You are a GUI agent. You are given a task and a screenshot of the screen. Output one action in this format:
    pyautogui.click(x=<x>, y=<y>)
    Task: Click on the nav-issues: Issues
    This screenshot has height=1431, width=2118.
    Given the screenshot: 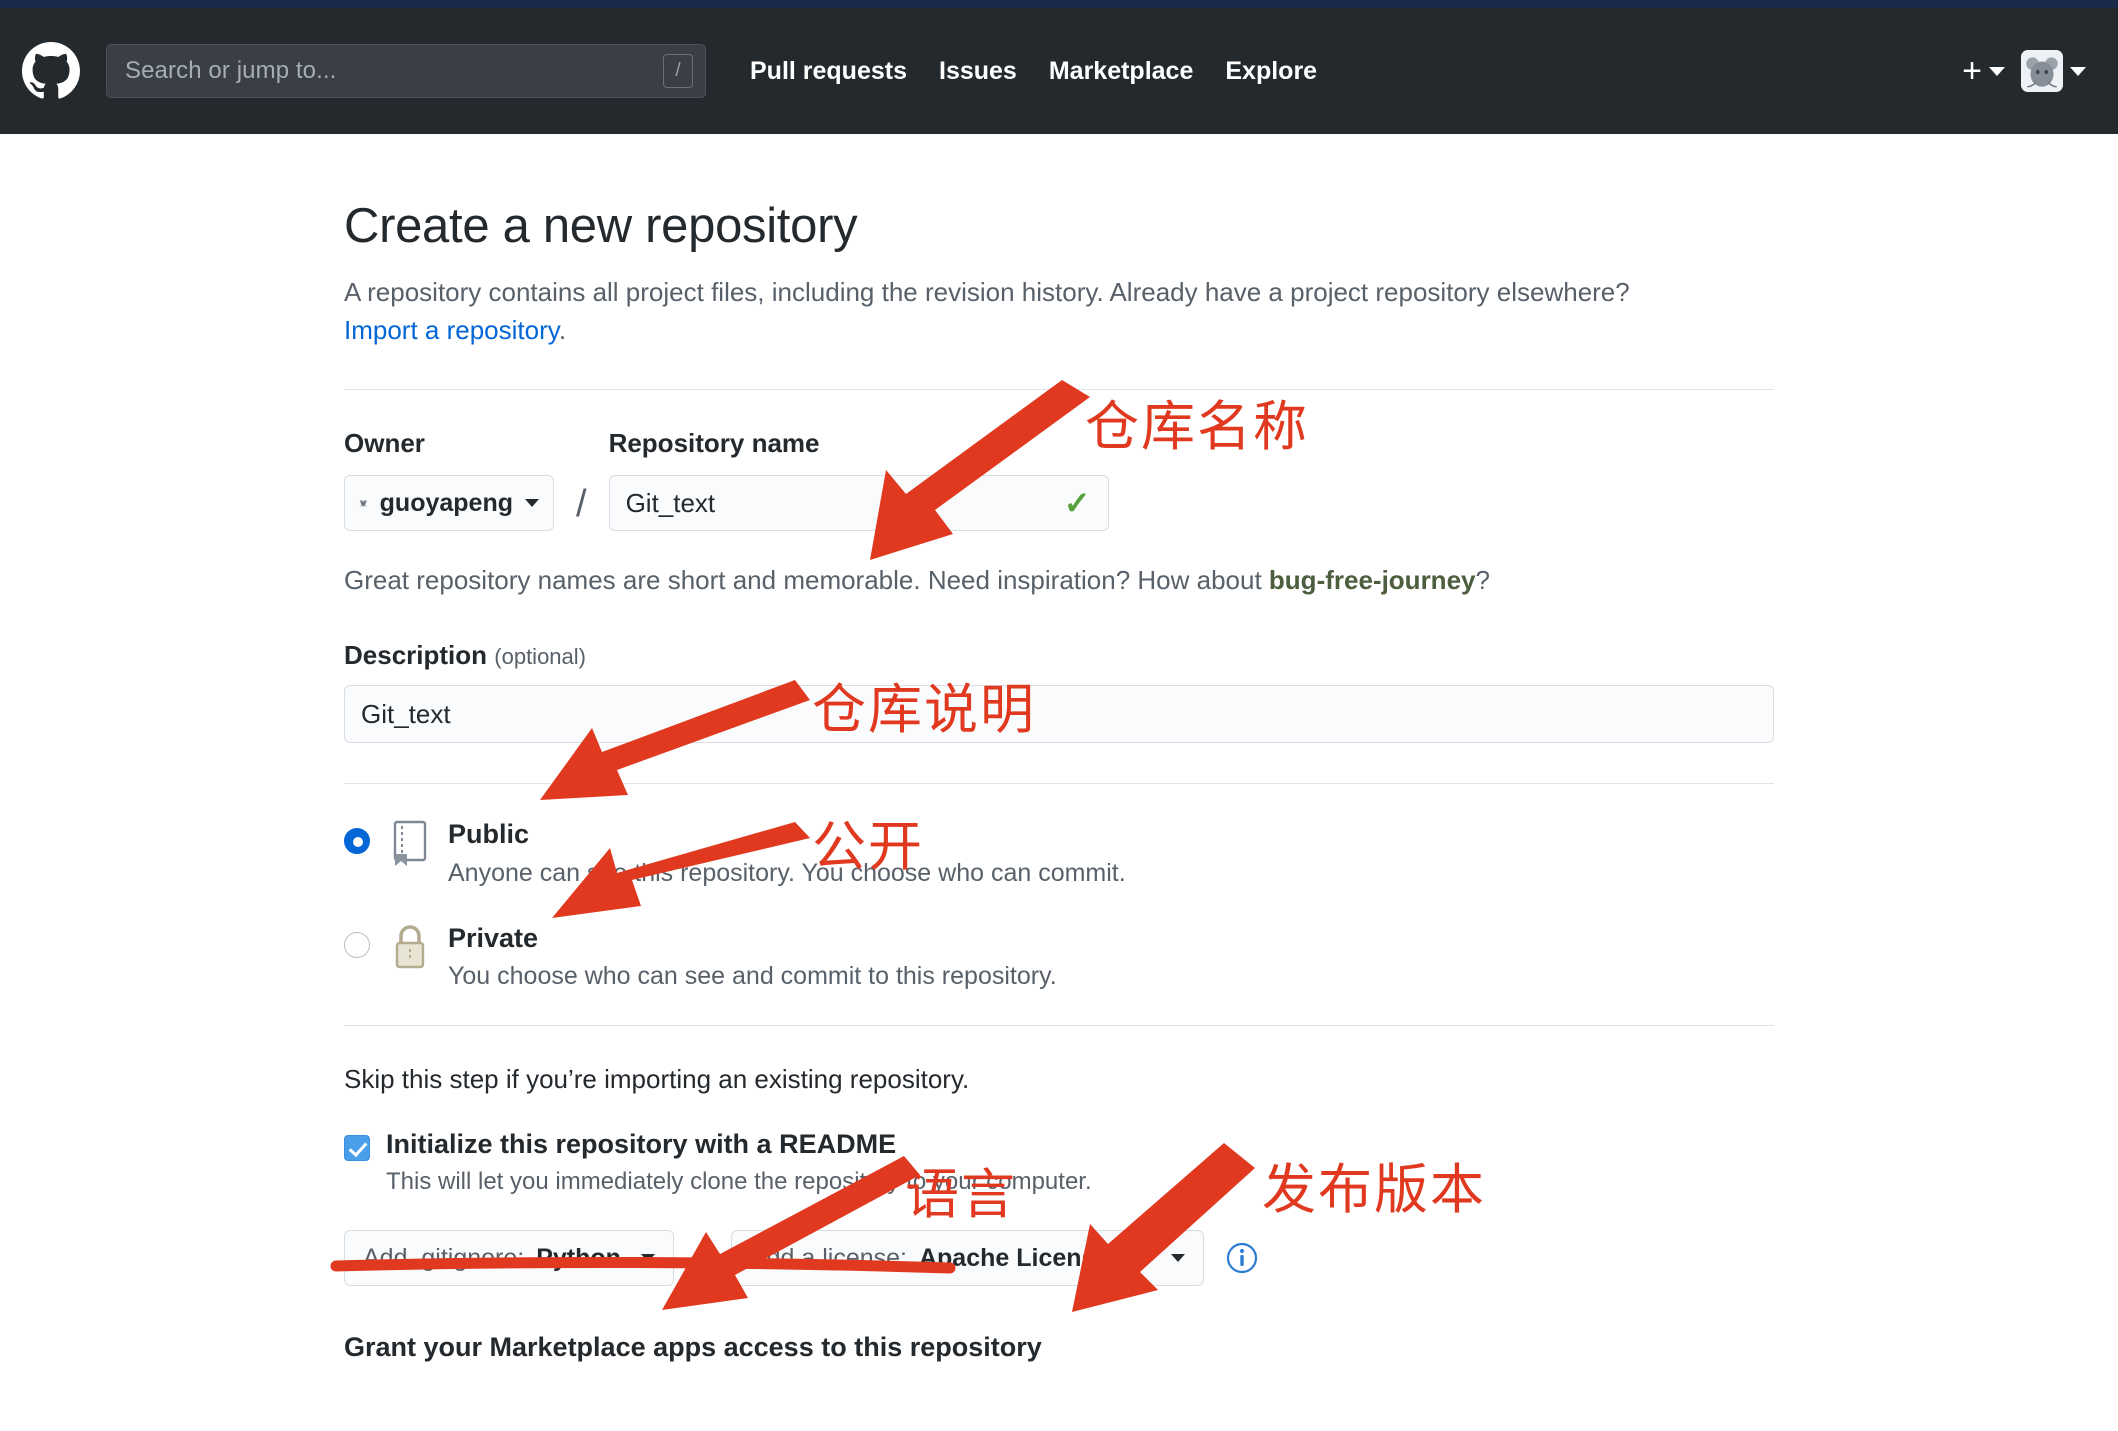 What is the action you would take?
    pyautogui.click(x=978, y=71)
    